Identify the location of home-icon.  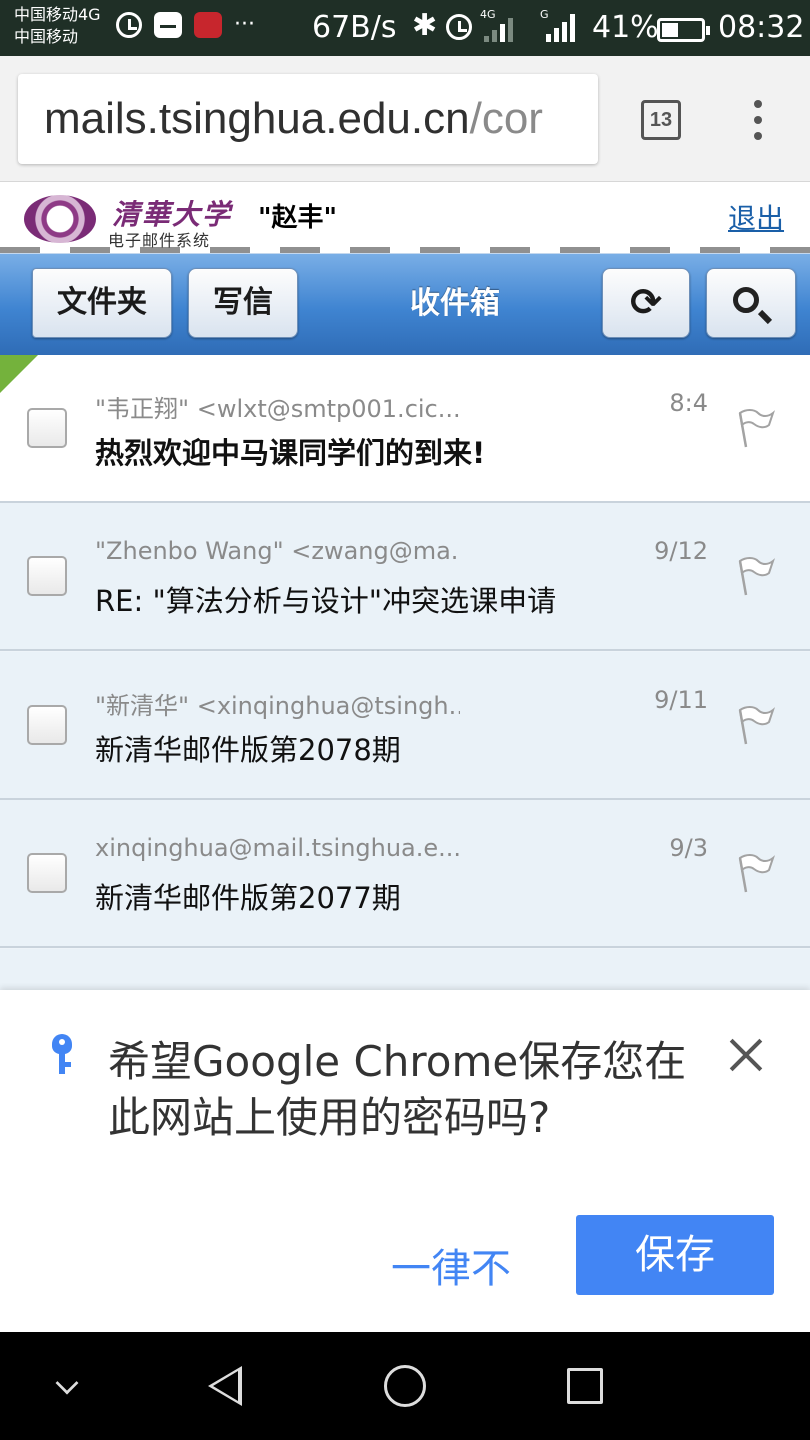
(405, 1386).